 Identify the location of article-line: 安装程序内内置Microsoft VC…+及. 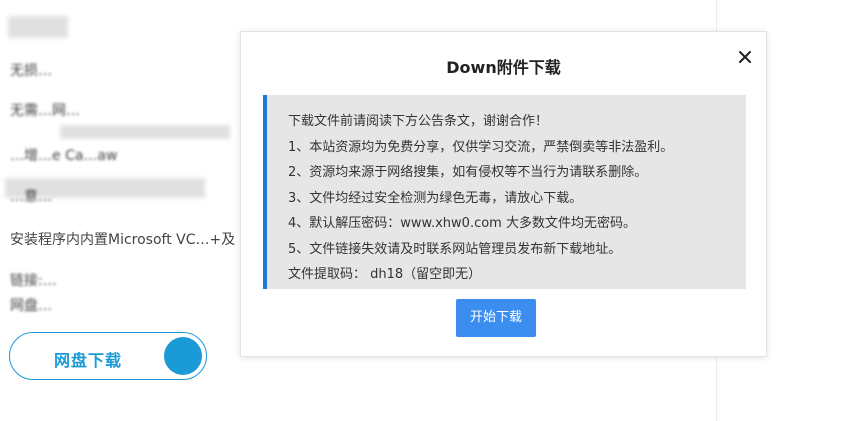
(123, 240).